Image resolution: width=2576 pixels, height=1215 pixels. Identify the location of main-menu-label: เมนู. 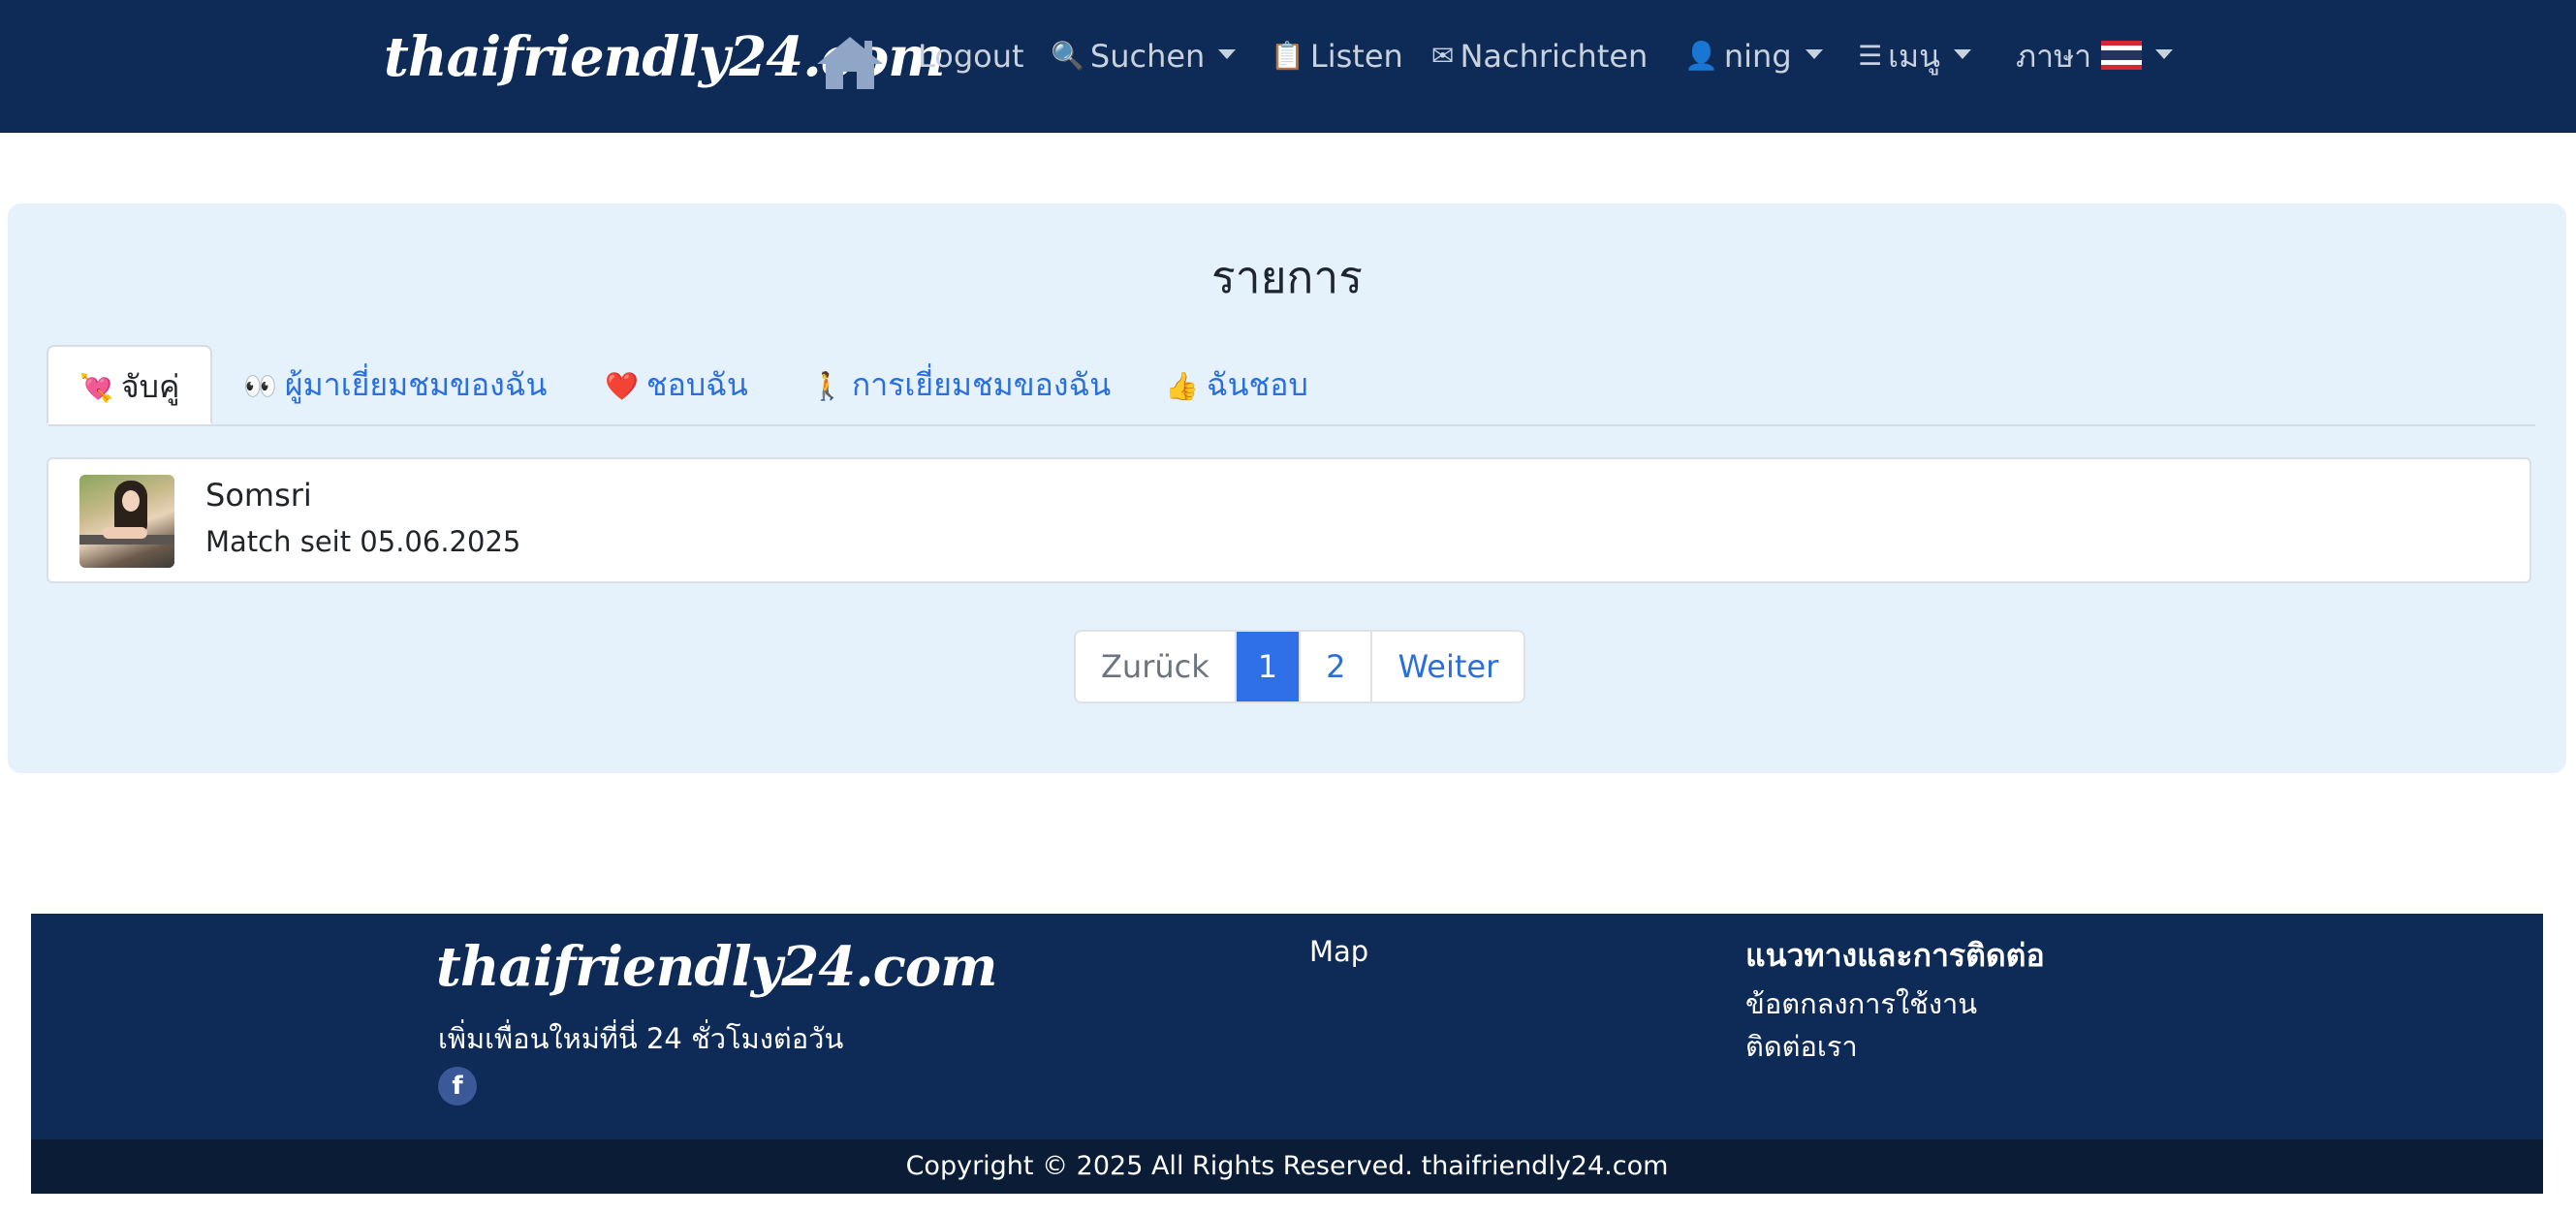
(1914, 56).